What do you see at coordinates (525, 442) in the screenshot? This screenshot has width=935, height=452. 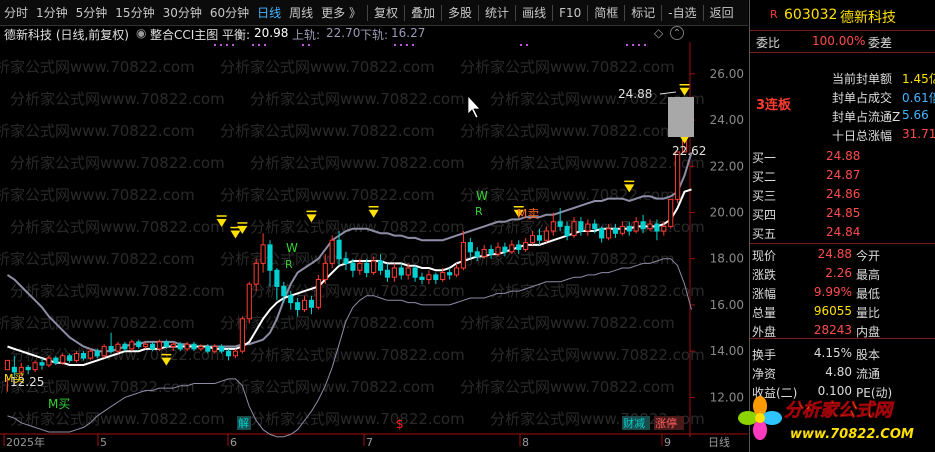 I see `x-tick-label: 8` at bounding box center [525, 442].